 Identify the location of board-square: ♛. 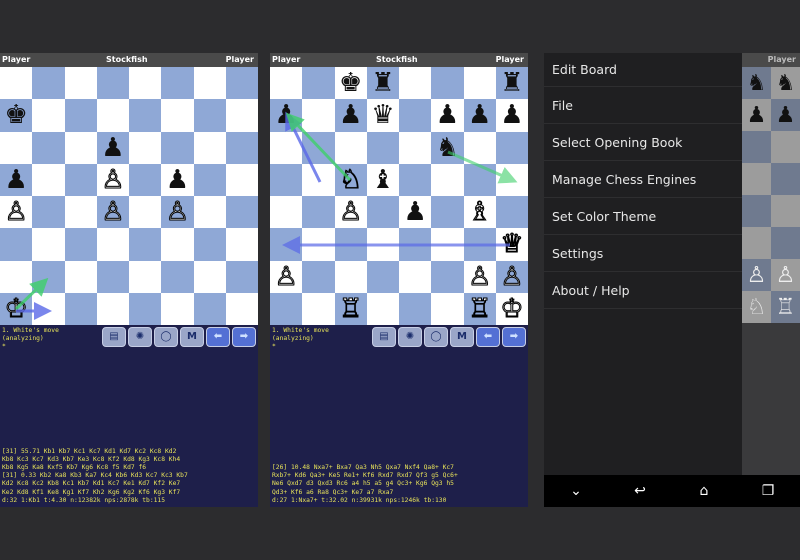
(382, 115).